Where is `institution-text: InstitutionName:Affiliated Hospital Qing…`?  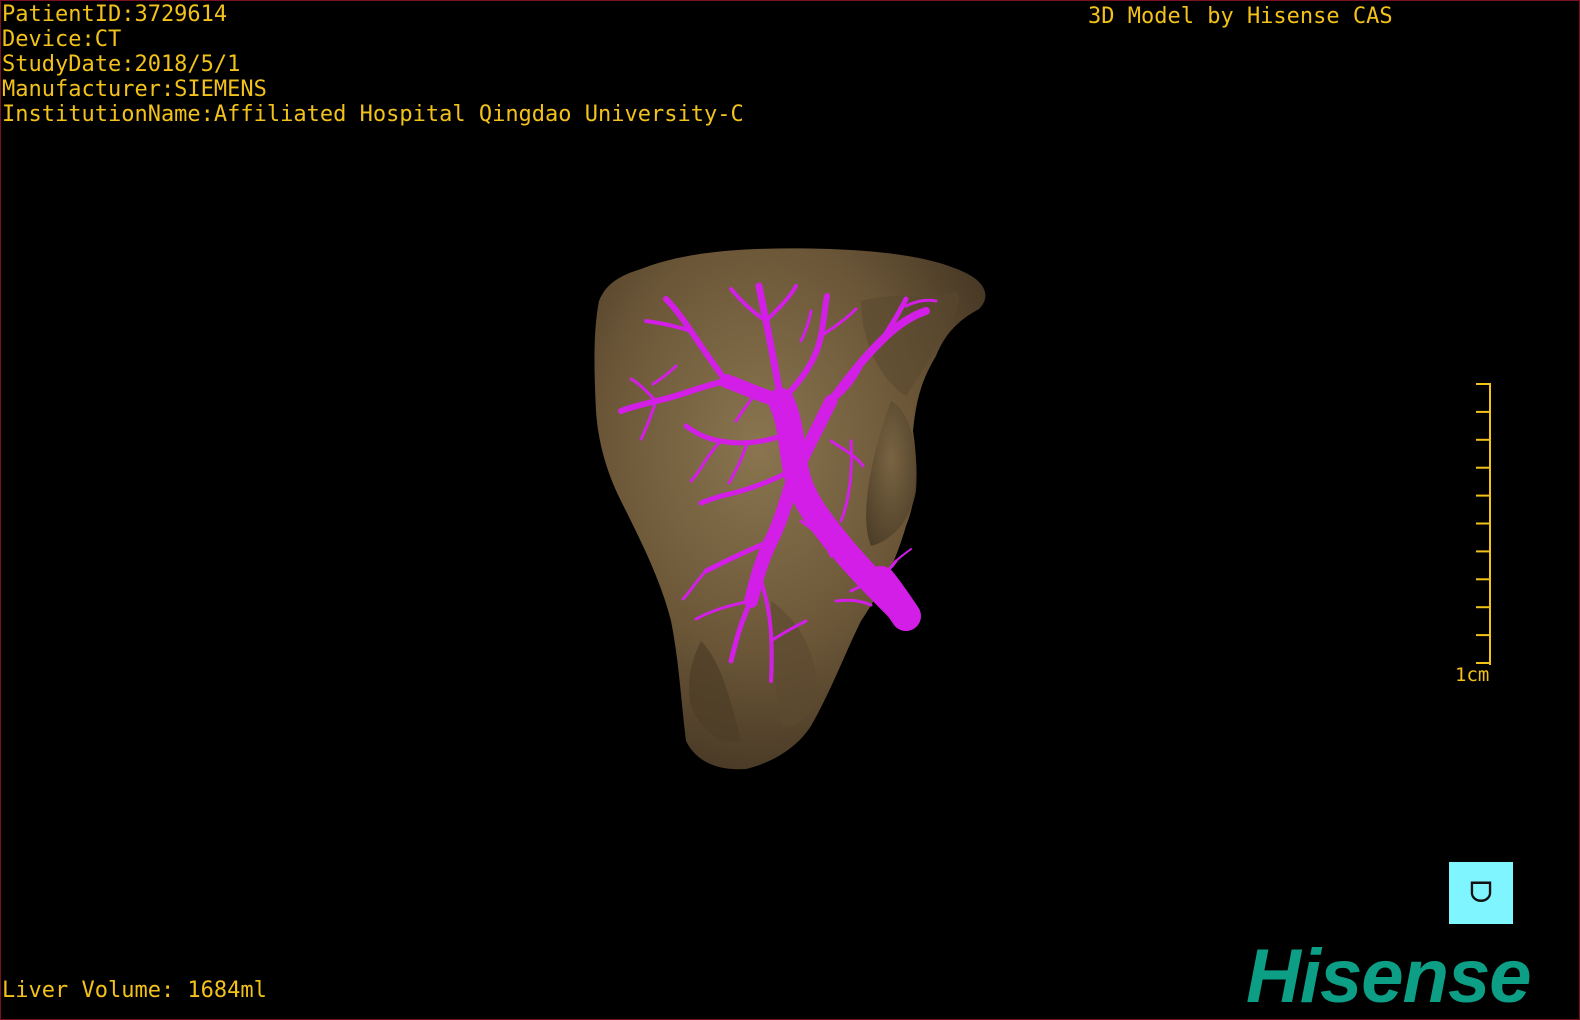 institution-text: InstitutionName:Affiliated Hospital Qing… is located at coordinates (373, 114).